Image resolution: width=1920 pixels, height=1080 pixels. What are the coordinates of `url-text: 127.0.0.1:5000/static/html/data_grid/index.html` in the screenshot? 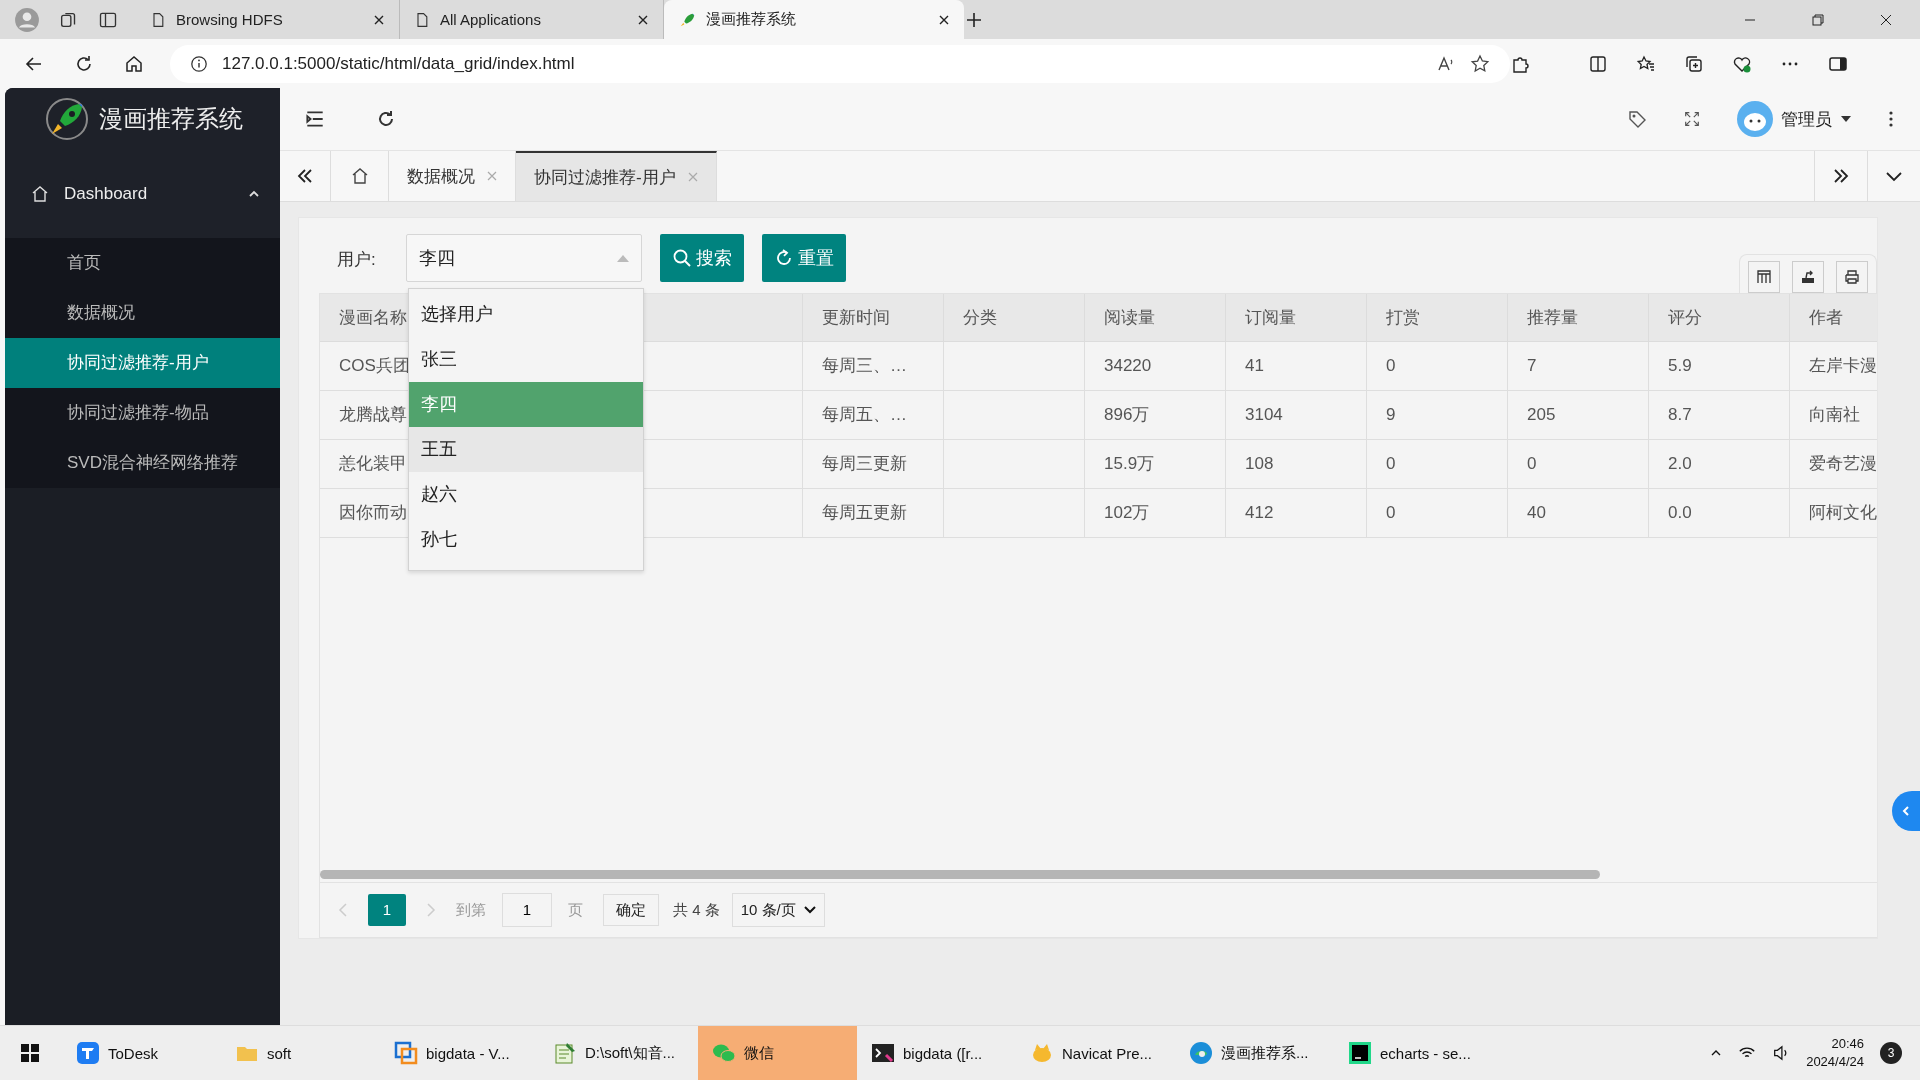 It's located at (398, 63).